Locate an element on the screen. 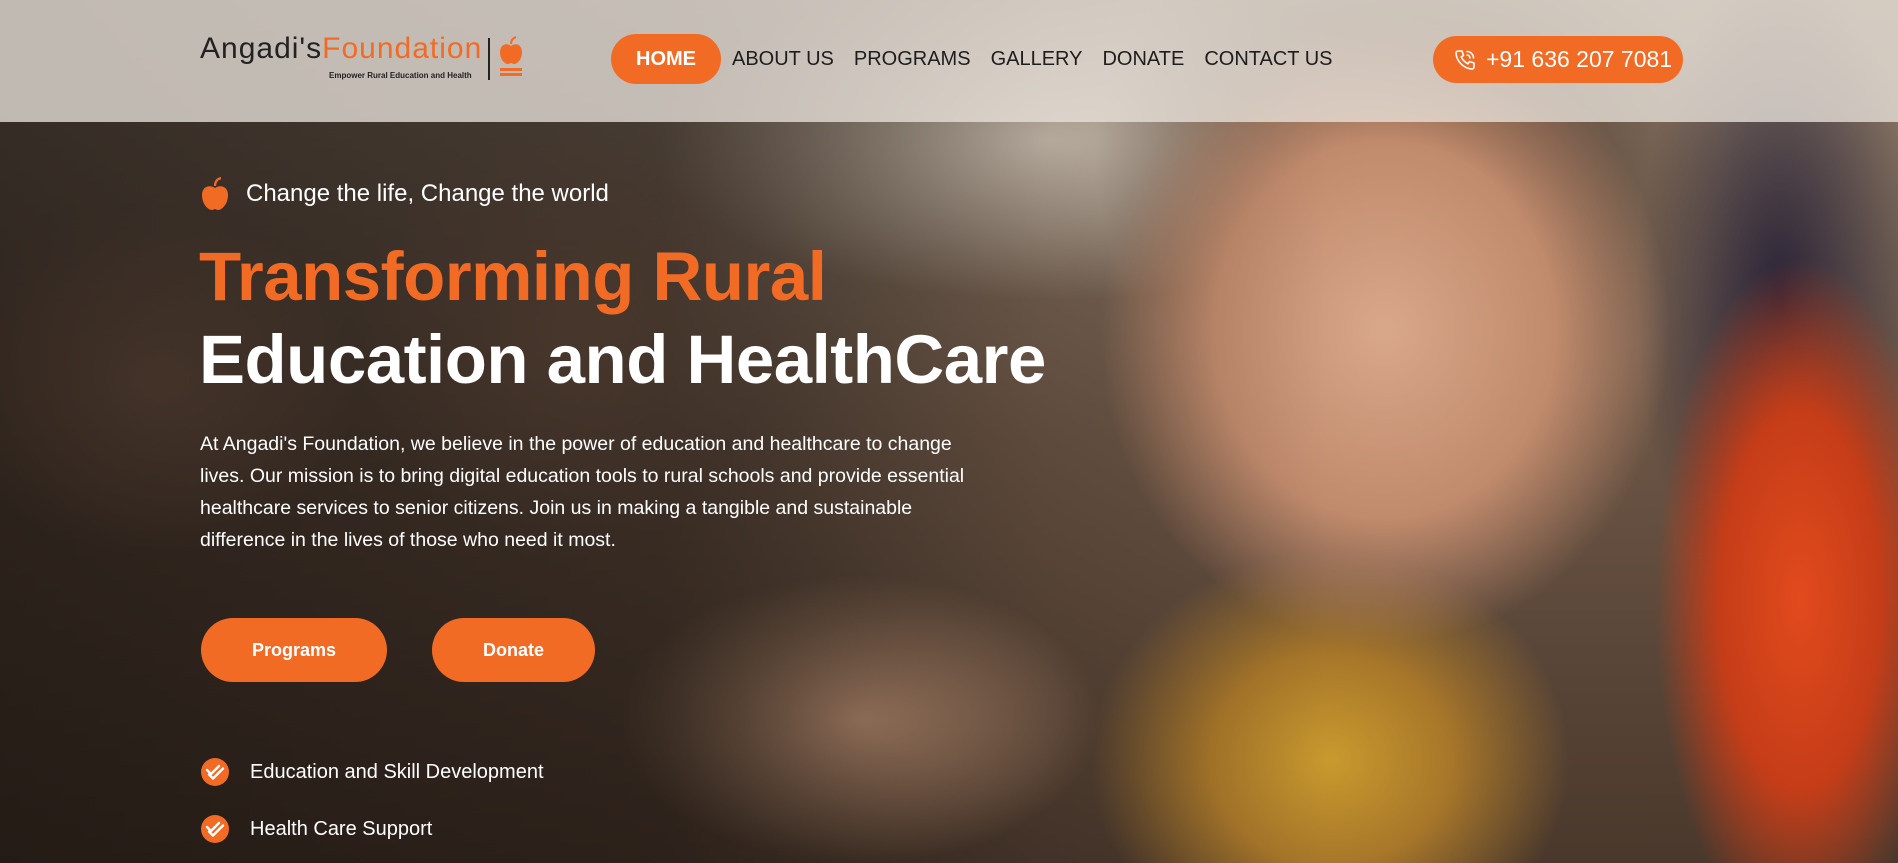  hero-tagline: Change the life, Change the world is located at coordinates (404, 194).